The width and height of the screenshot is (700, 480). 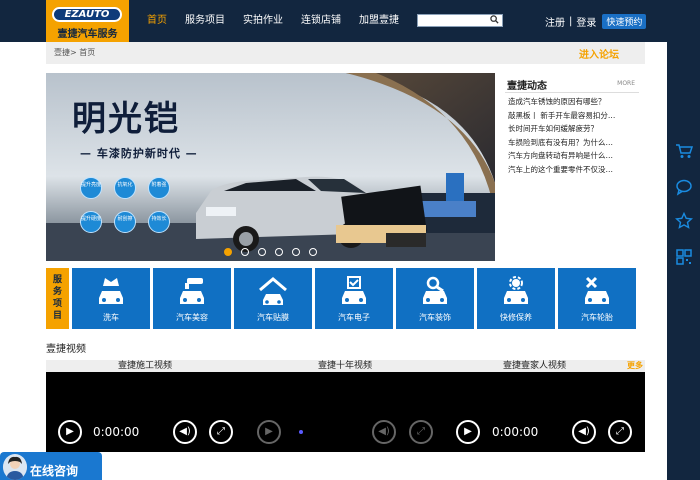 I want to click on quick-booking-button: 快速预约, so click(x=624, y=21).